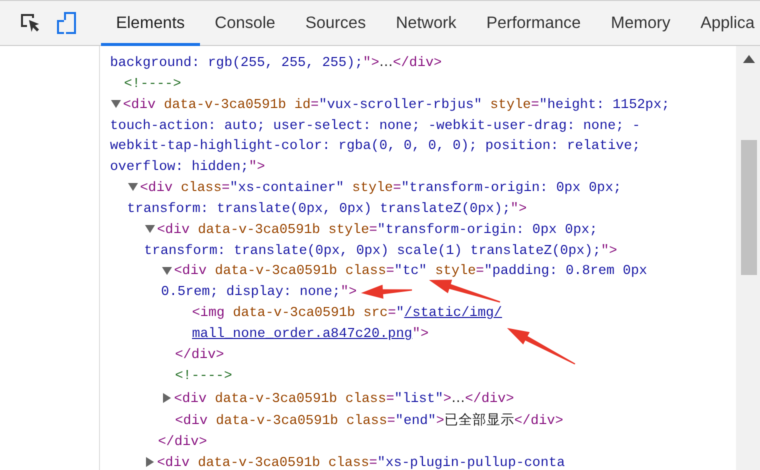 The width and height of the screenshot is (760, 470). I want to click on scroll-up-icon, so click(749, 59).